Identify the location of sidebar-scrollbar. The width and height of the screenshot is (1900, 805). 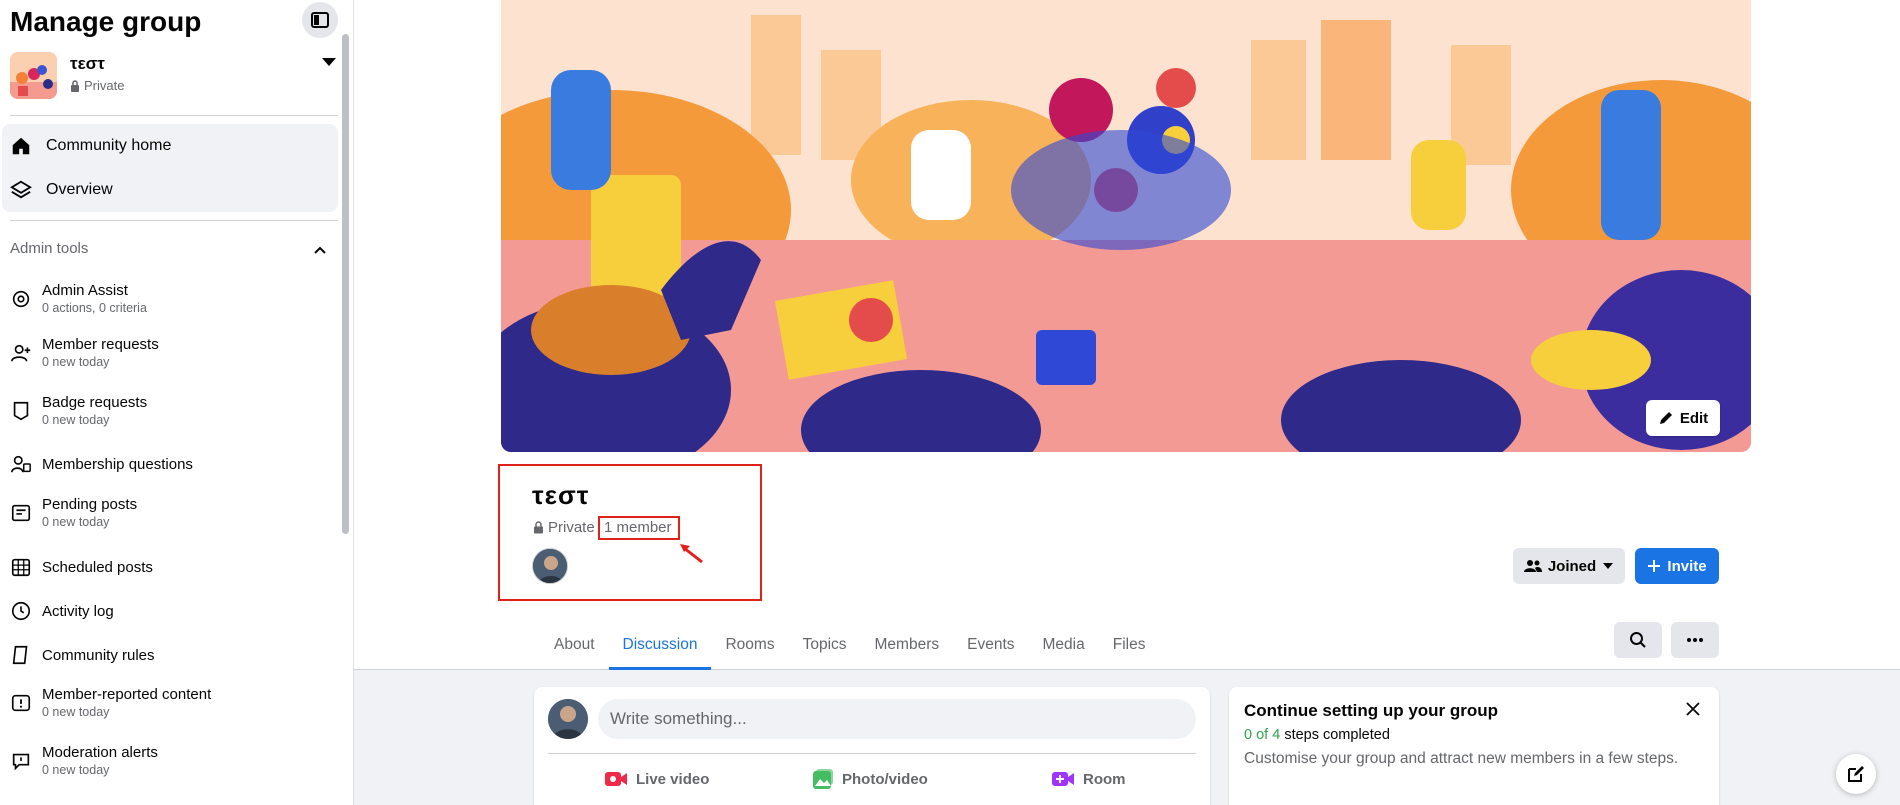
(345, 284).